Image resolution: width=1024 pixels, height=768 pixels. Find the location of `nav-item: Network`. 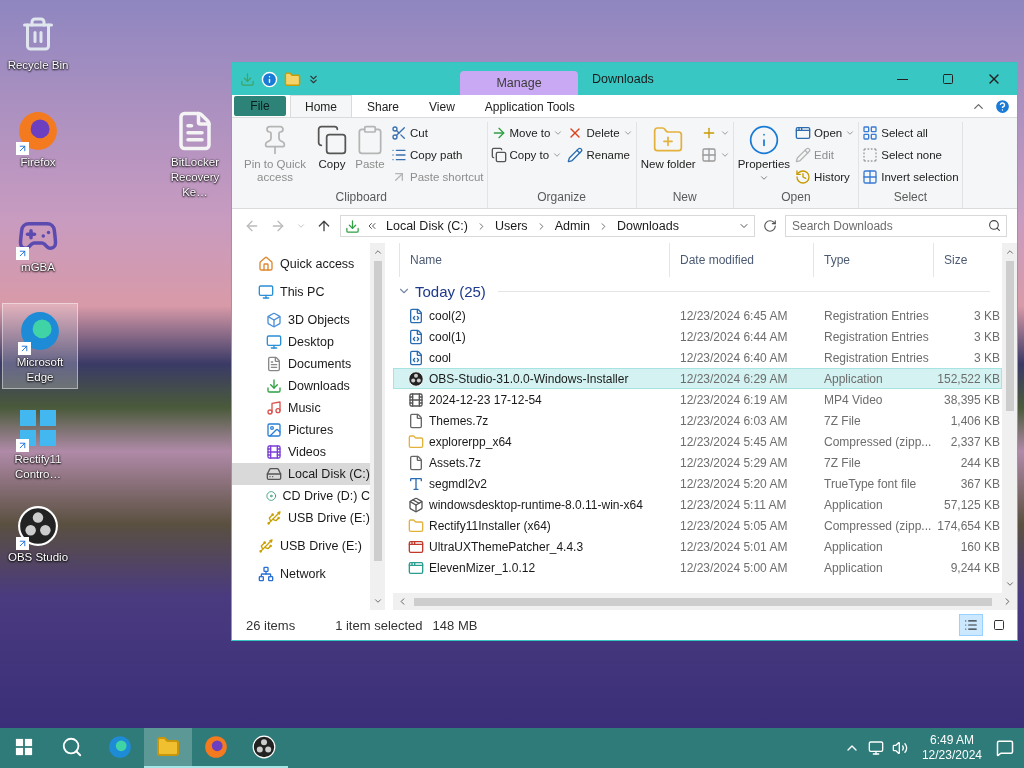

nav-item: Network is located at coordinates (301, 574).